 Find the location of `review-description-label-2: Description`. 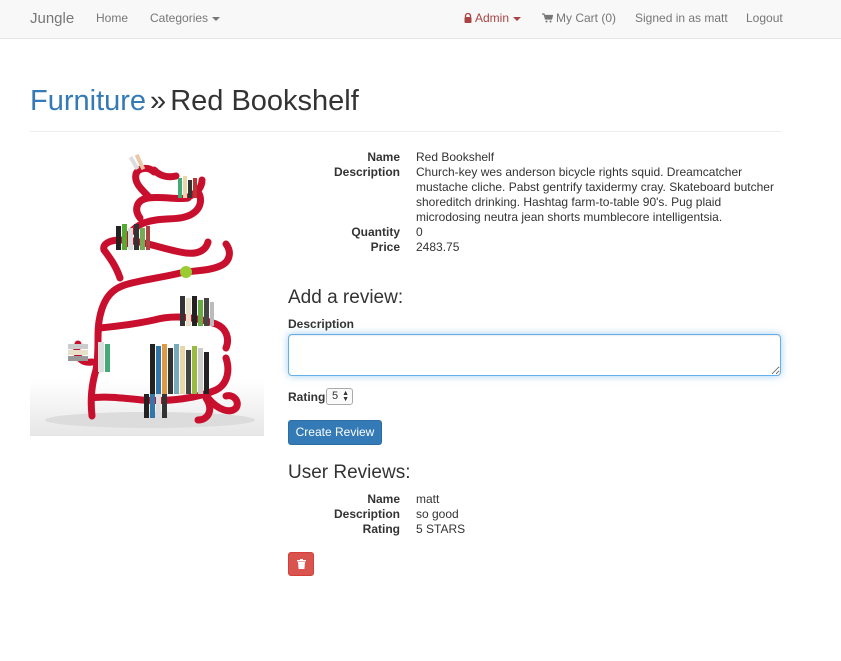

review-description-label-2: Description is located at coordinates (366, 514).